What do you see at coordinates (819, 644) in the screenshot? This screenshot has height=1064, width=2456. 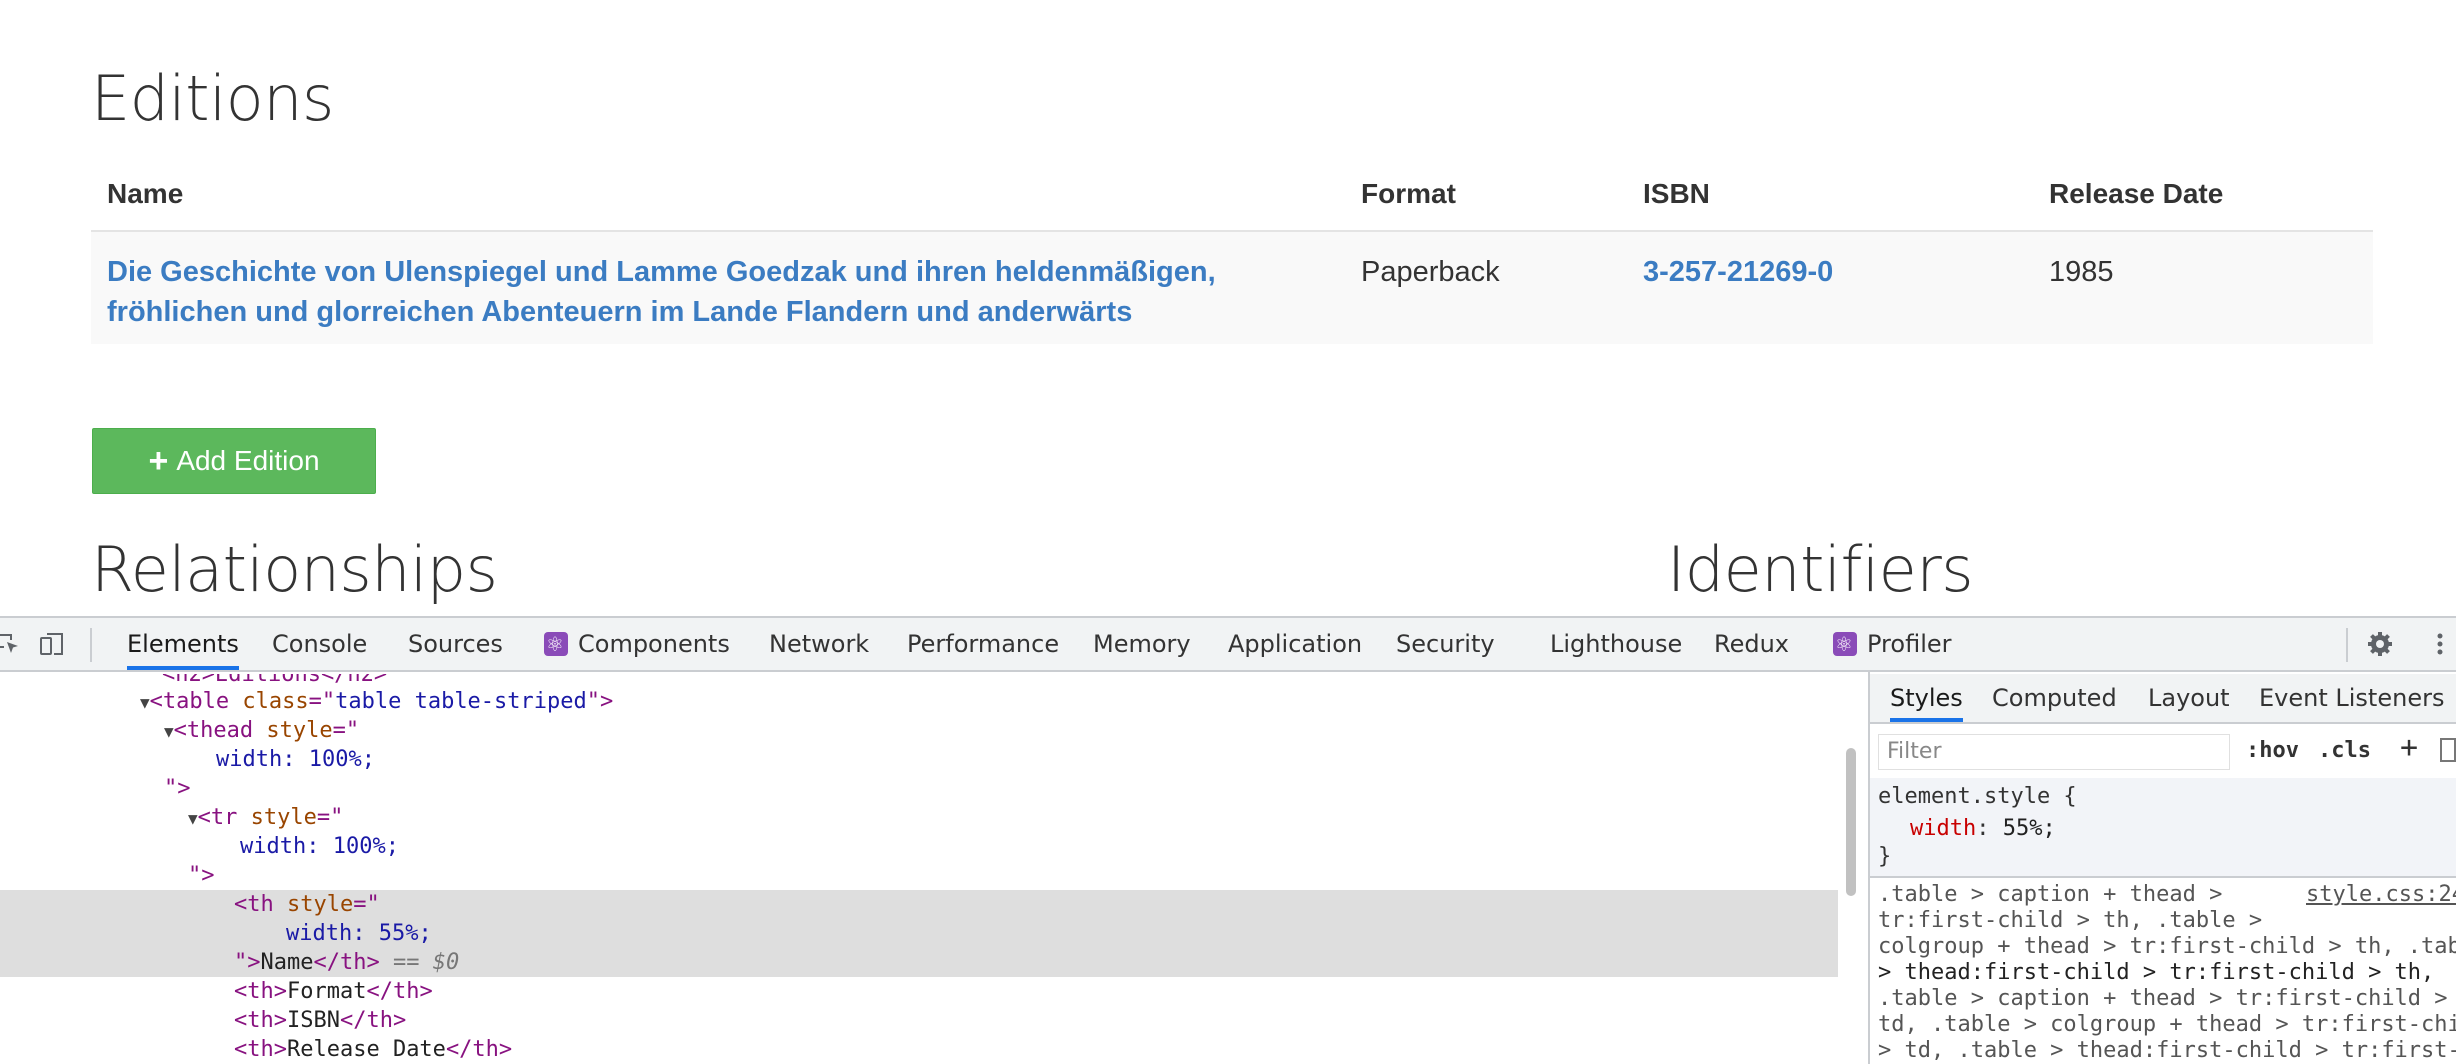 I see `tab-network: Network` at bounding box center [819, 644].